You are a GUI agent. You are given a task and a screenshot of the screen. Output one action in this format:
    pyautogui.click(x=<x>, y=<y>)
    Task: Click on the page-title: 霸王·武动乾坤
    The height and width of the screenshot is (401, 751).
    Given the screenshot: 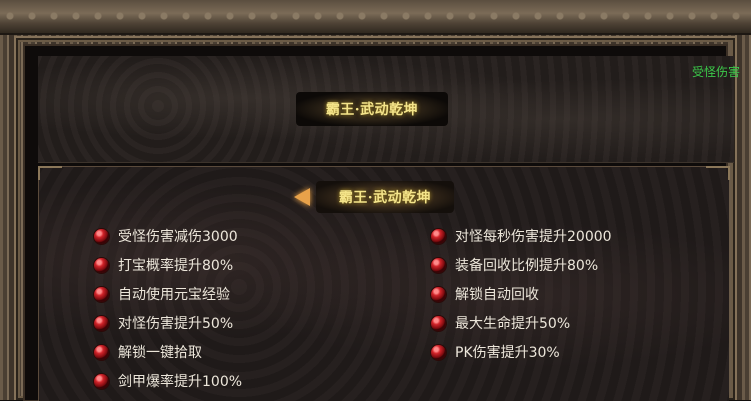 What is the action you would take?
    pyautogui.click(x=372, y=110)
    